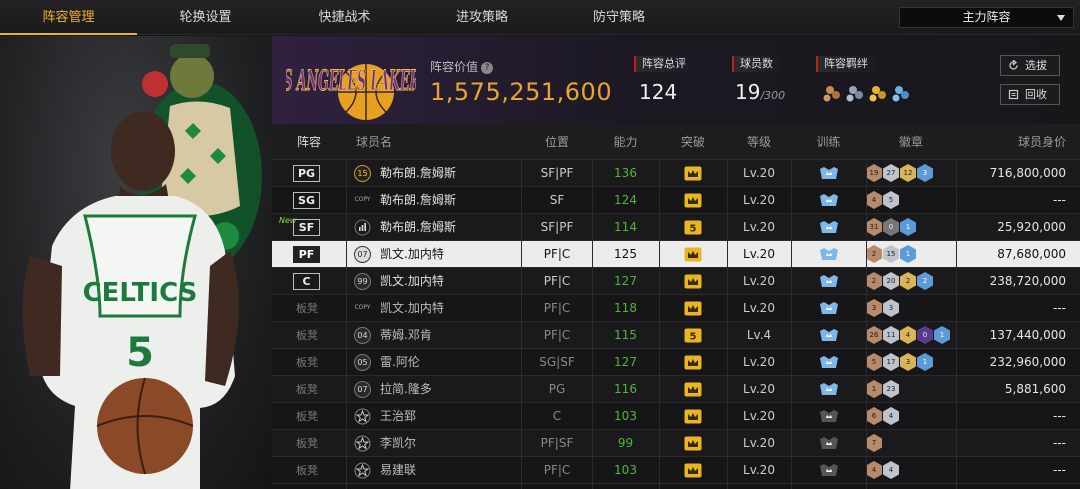  Describe the element at coordinates (676, 389) in the screenshot. I see `table-row: 板凳 07 拉简.隆多 PG 116 Lv.20 1 23 5,881,600` at that location.